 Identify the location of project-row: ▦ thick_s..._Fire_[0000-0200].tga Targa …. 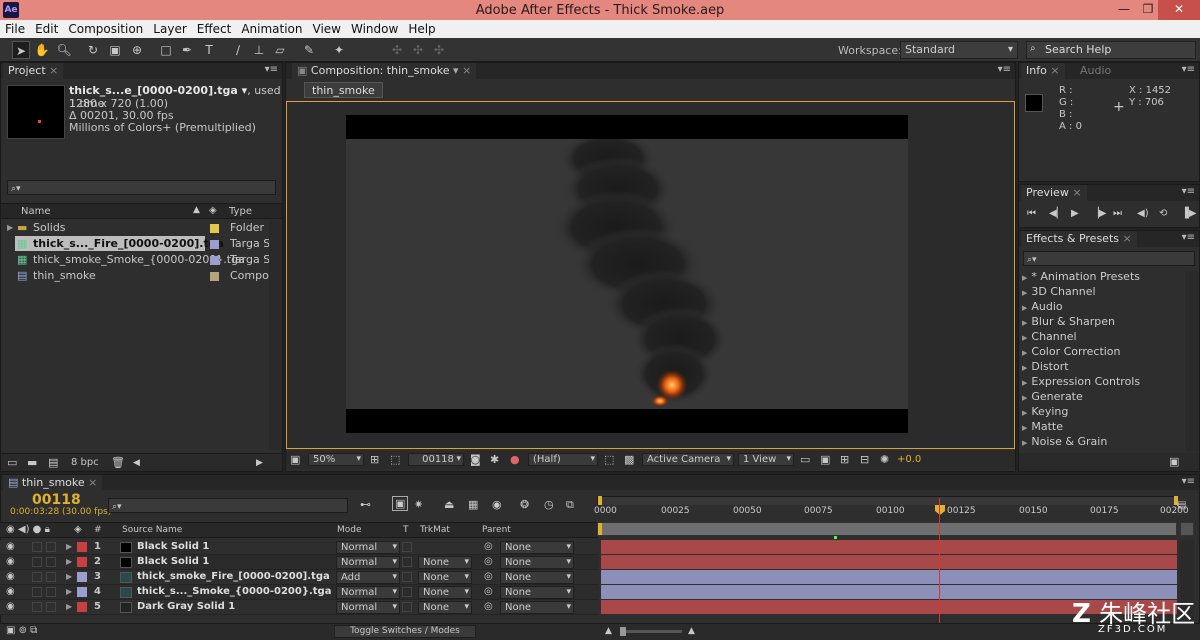
(137, 244).